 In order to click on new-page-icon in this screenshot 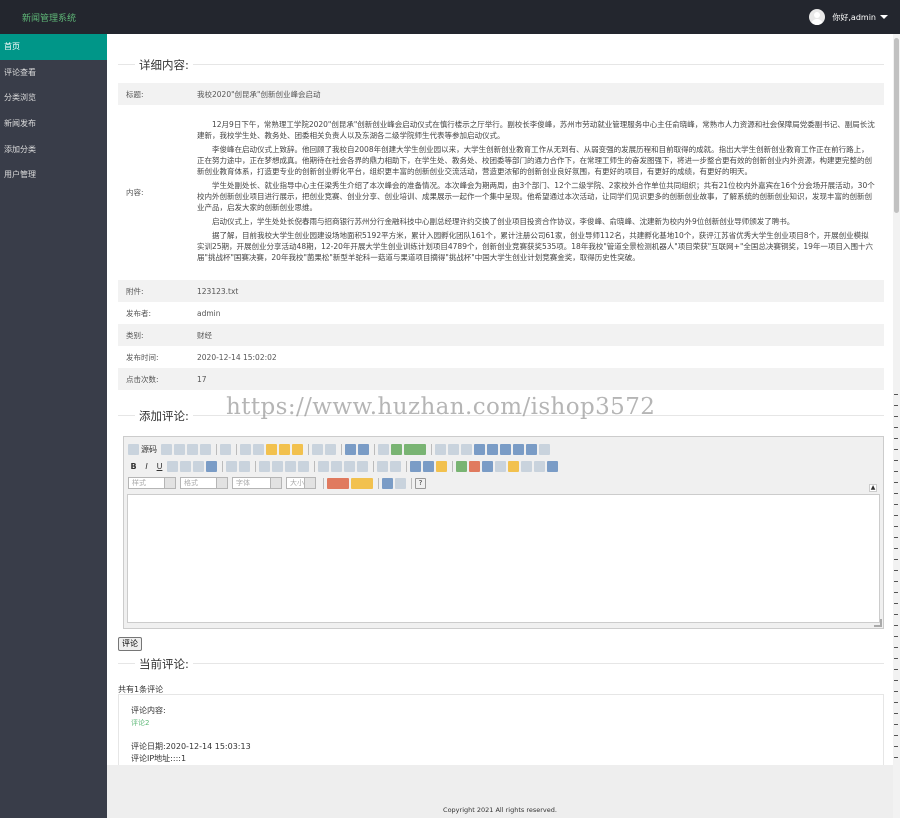, I will do `click(179, 449)`.